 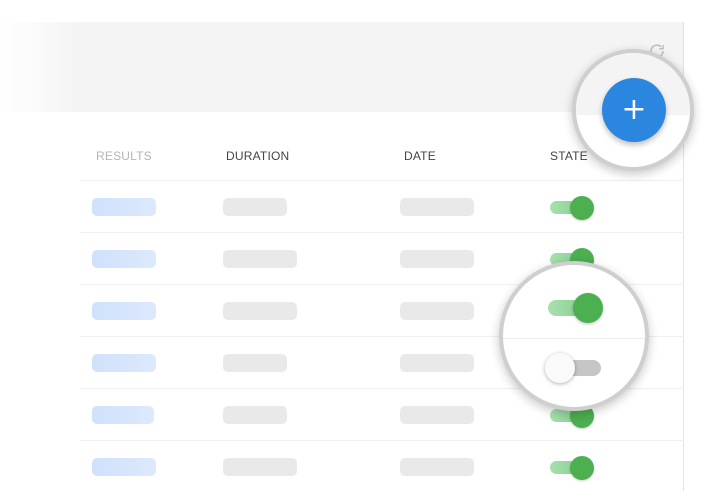 What do you see at coordinates (257, 156) in the screenshot?
I see `column-header-duration: DURATION` at bounding box center [257, 156].